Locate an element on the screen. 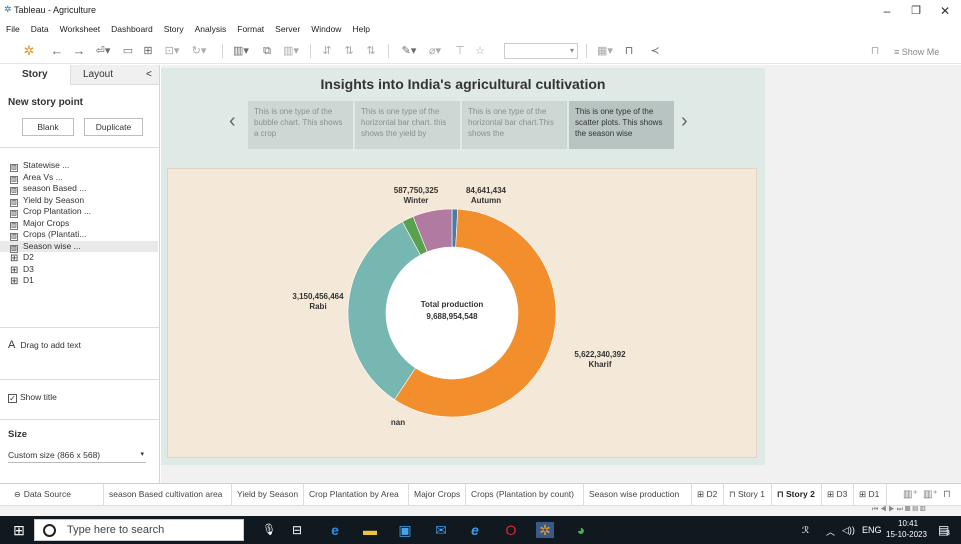 The height and width of the screenshot is (544, 961). checkbox-checked-icon: ✓ is located at coordinates (12, 398).